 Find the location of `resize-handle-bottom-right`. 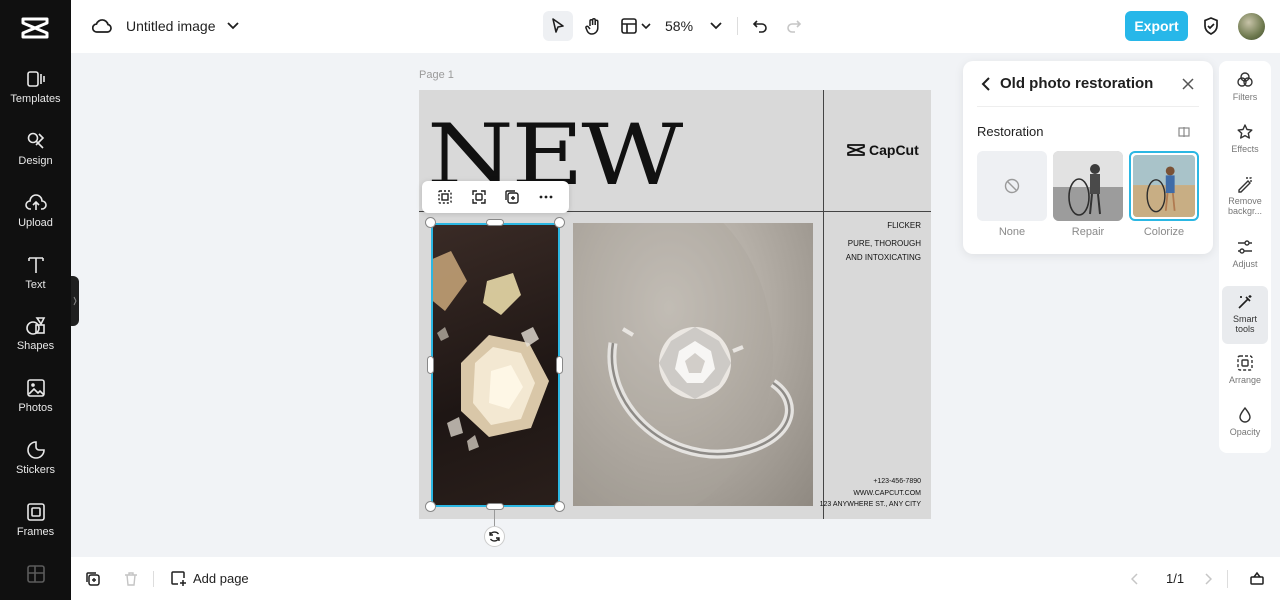

resize-handle-bottom-right is located at coordinates (559, 506).